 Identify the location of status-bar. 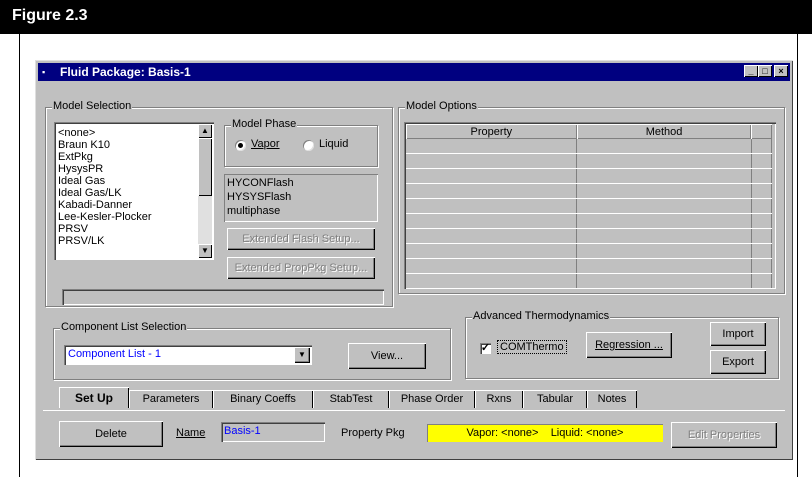
(223, 297).